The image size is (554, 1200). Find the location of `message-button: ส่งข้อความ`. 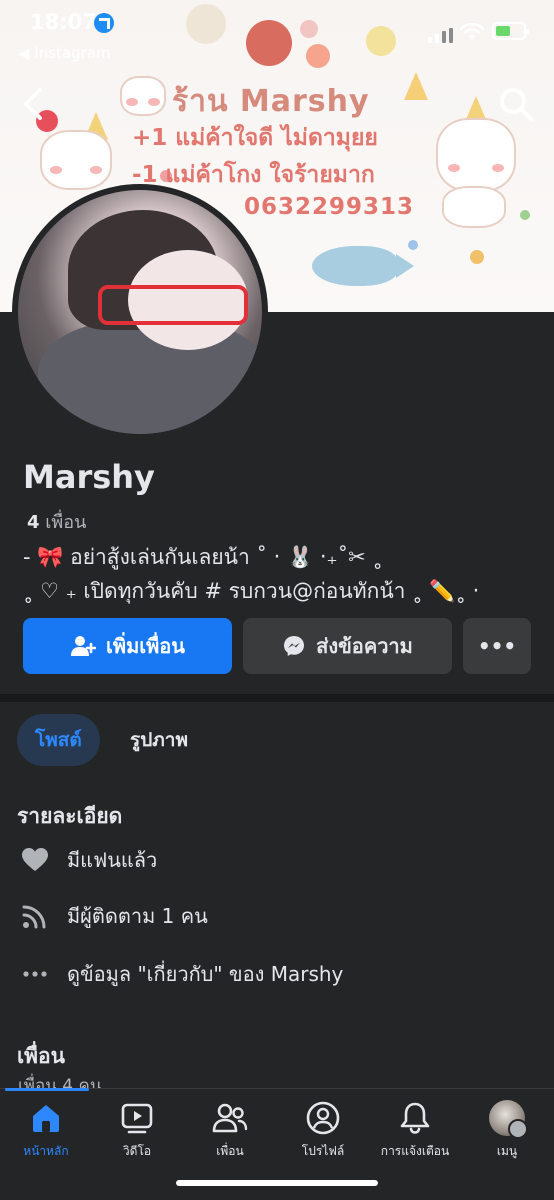

message-button: ส่งข้อความ is located at coordinates (347, 646).